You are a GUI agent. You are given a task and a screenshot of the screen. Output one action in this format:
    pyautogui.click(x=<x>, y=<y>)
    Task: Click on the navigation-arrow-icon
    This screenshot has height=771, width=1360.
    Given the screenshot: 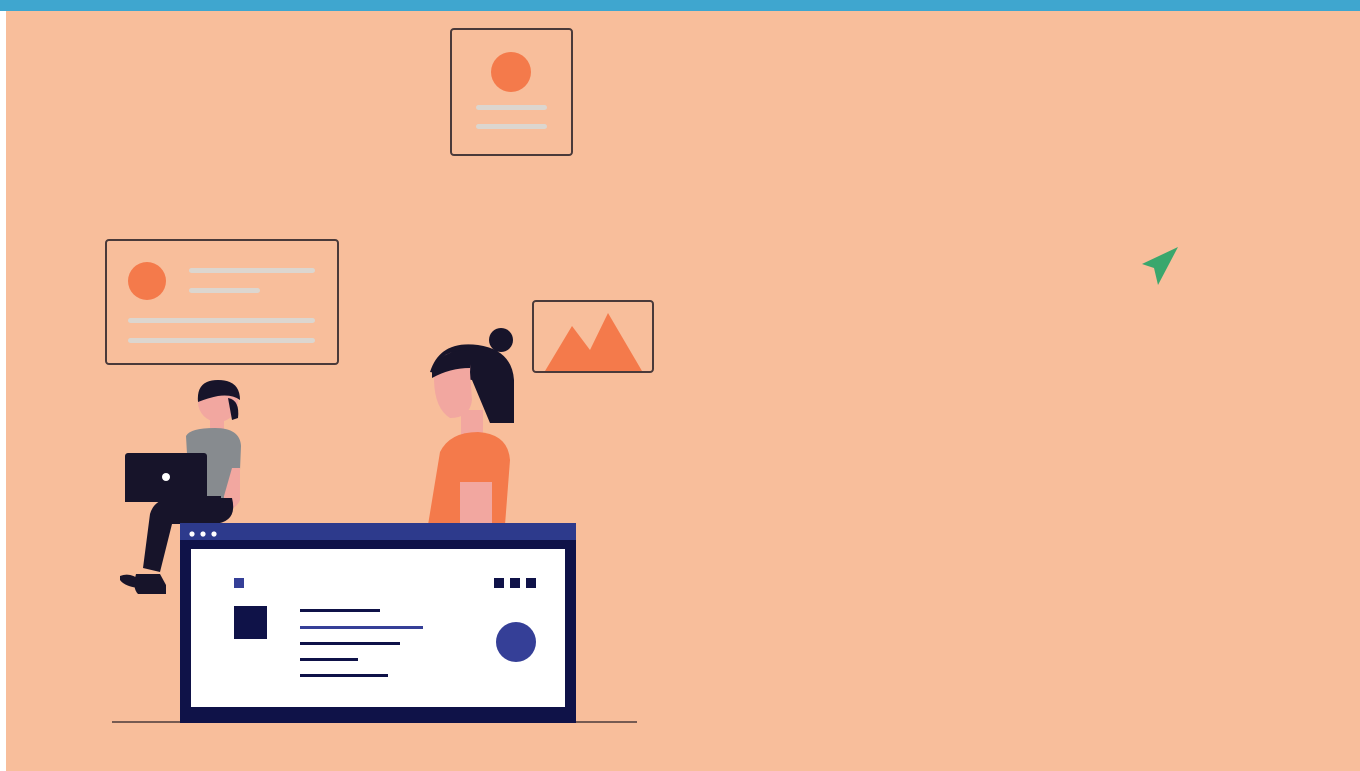 What is the action you would take?
    pyautogui.click(x=1160, y=266)
    